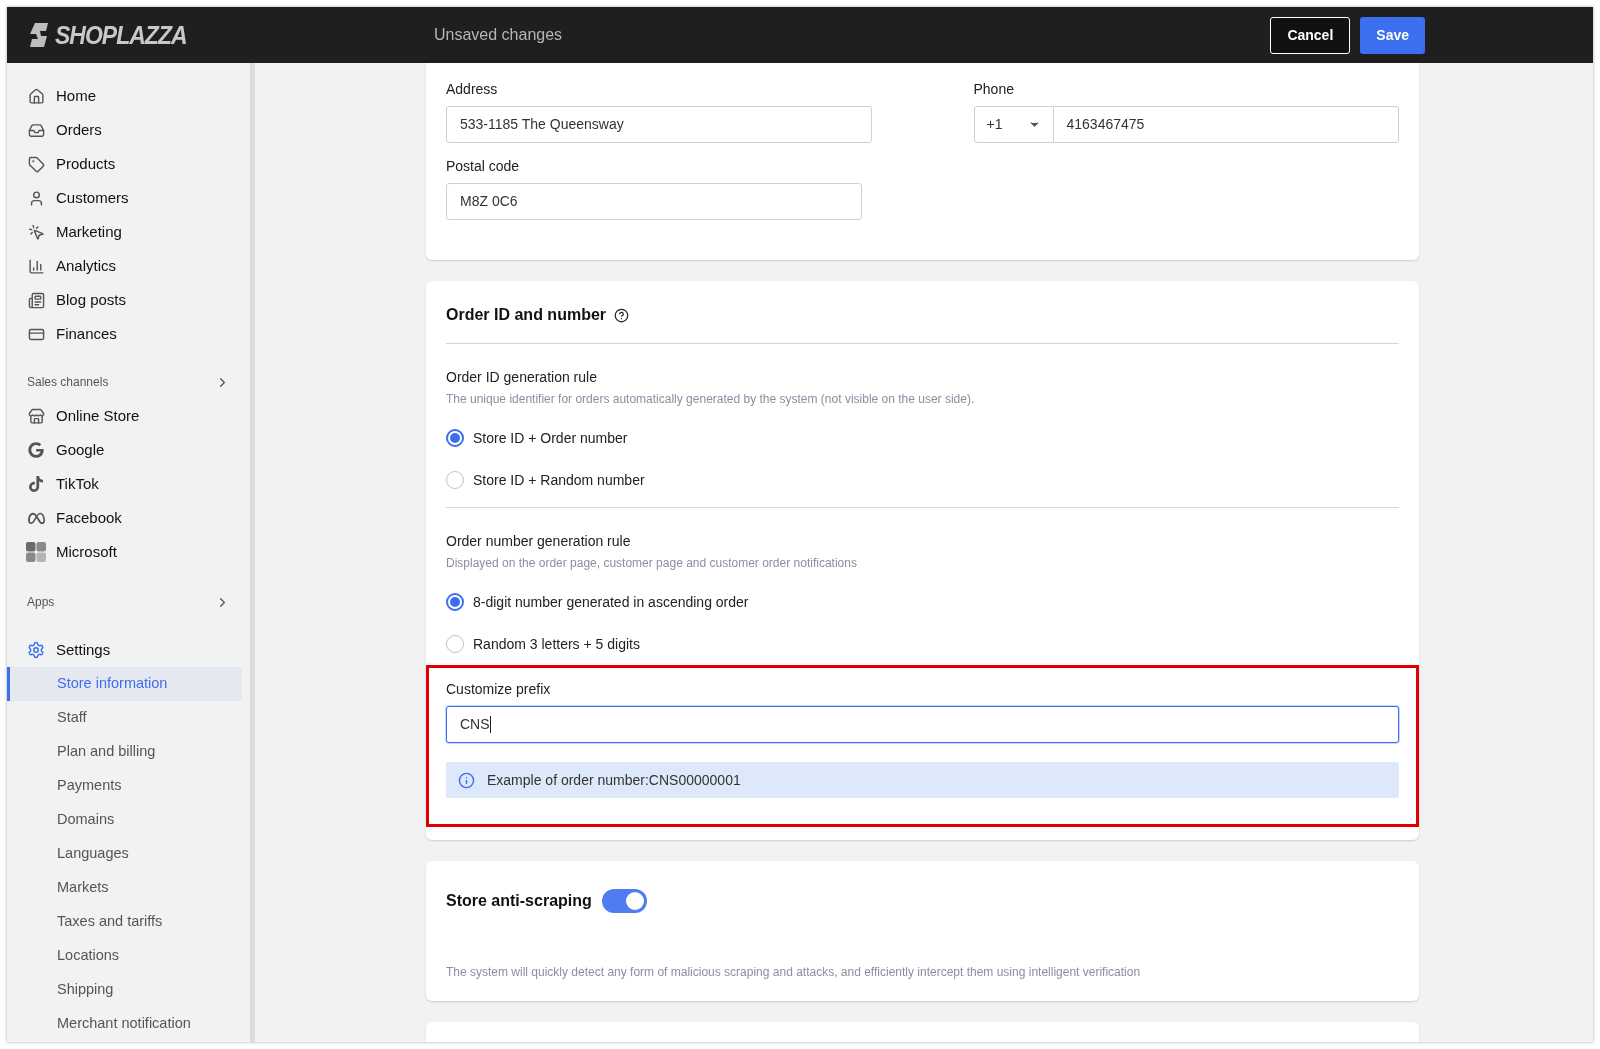 The image size is (1600, 1049). Describe the element at coordinates (526, 315) in the screenshot. I see `card-title: Order ID and number` at that location.